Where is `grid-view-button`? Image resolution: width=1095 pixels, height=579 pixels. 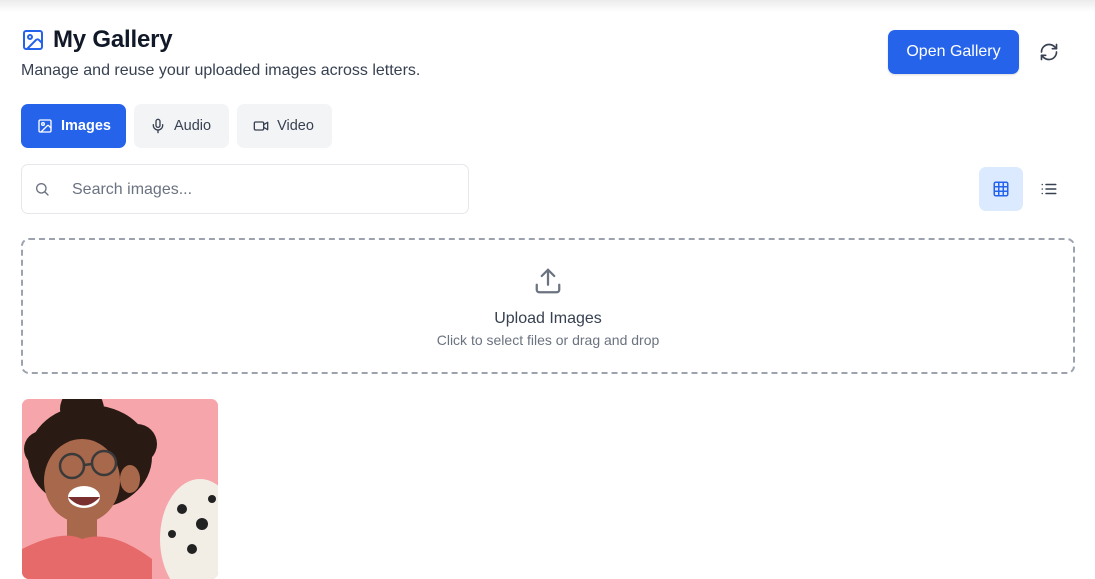
grid-view-button is located at coordinates (1001, 189).